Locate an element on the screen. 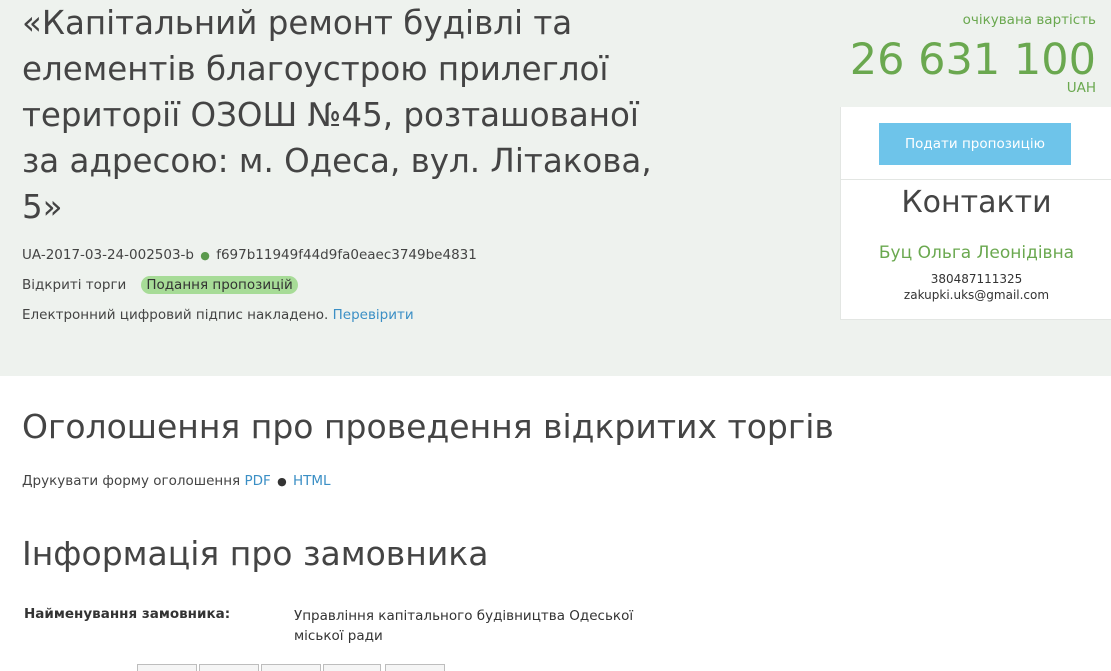  print-form-label: Друкувати форму оголошення is located at coordinates (131, 481).